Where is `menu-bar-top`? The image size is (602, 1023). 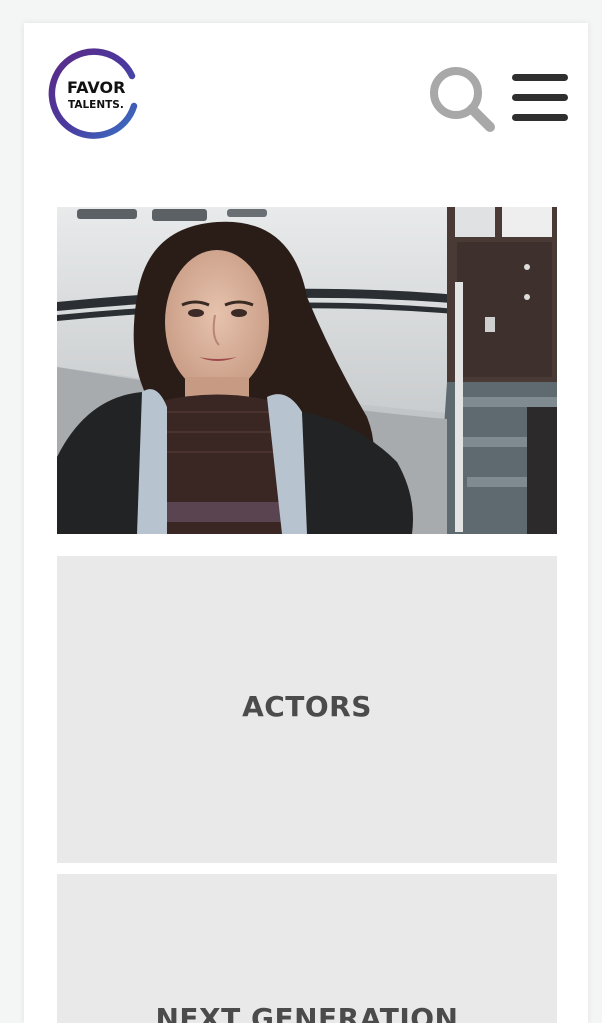
menu-bar-top is located at coordinates (540, 77).